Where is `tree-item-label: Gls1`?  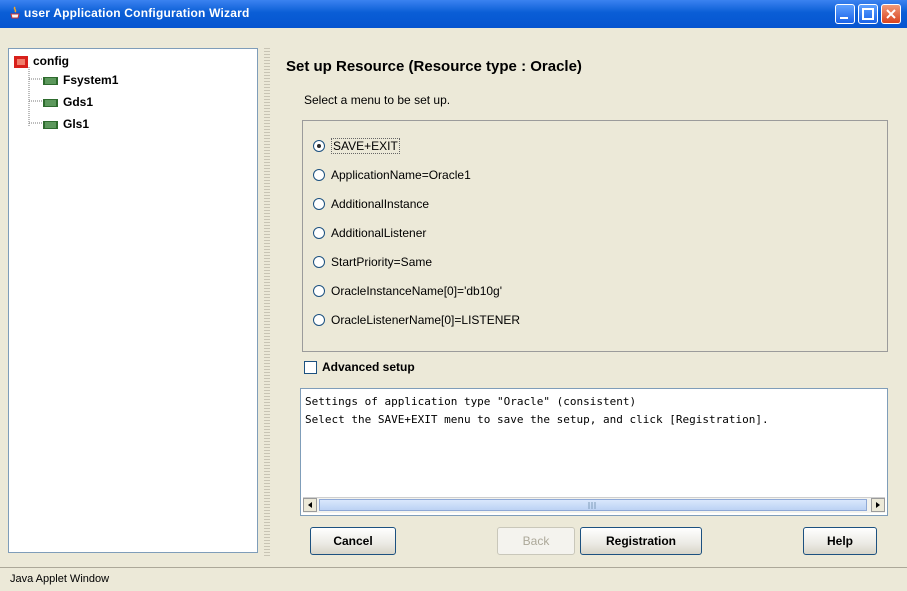 tree-item-label: Gls1 is located at coordinates (76, 124).